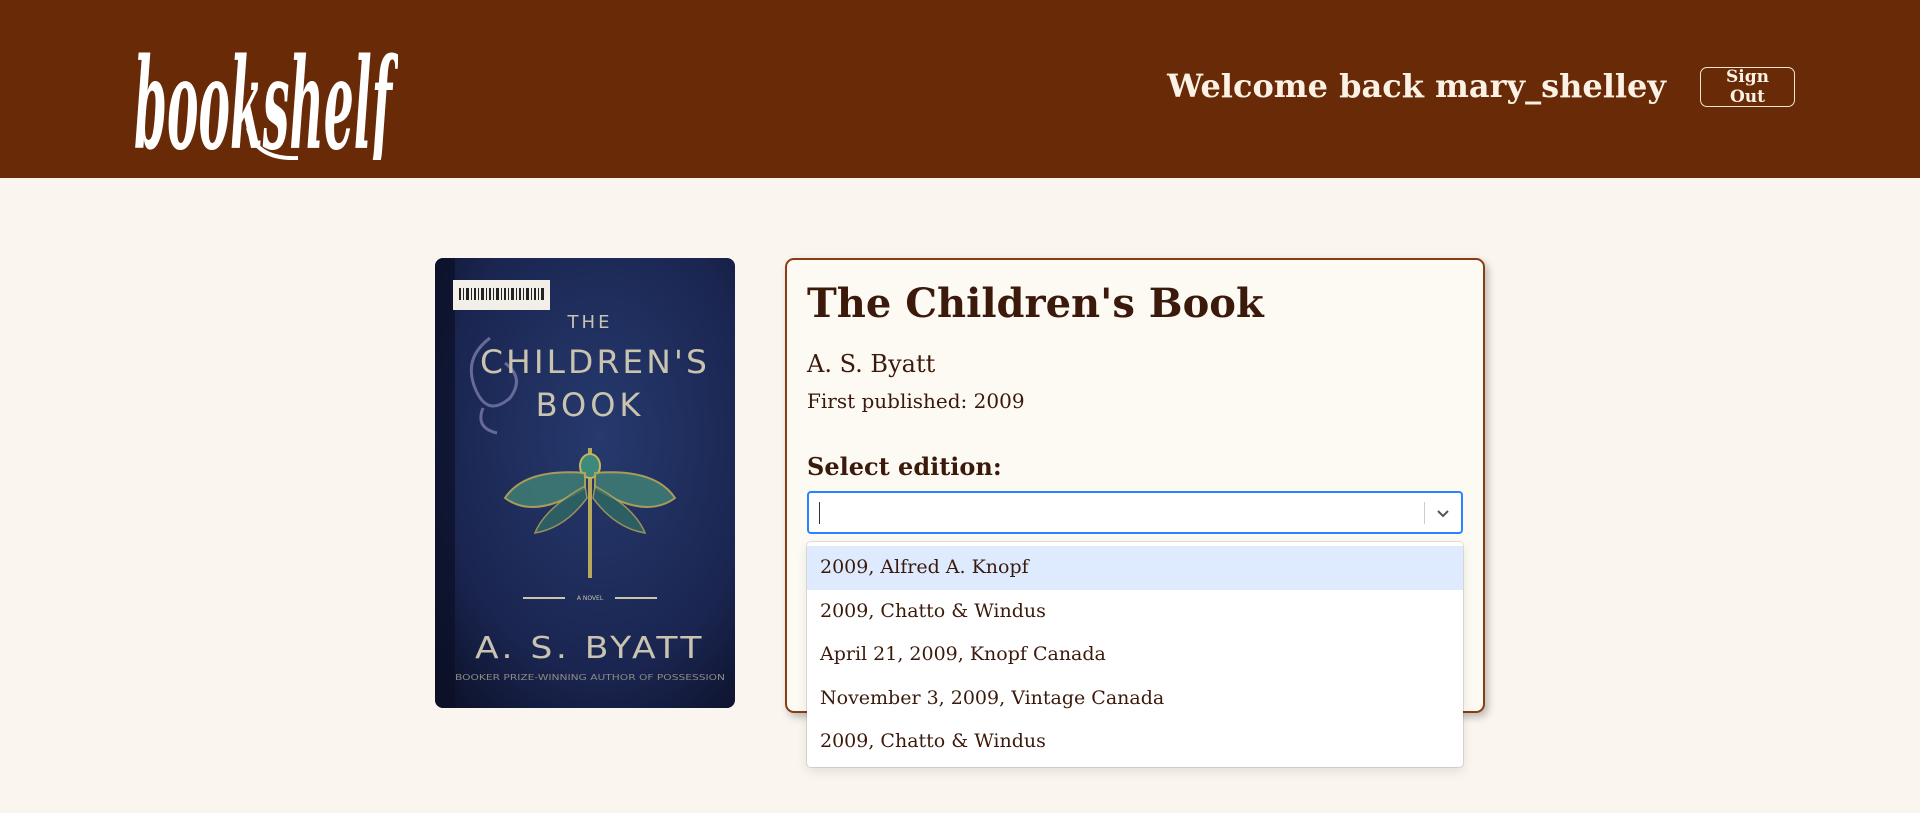 The image size is (1920, 813). Describe the element at coordinates (1443, 513) in the screenshot. I see `chevron-down-icon` at that location.